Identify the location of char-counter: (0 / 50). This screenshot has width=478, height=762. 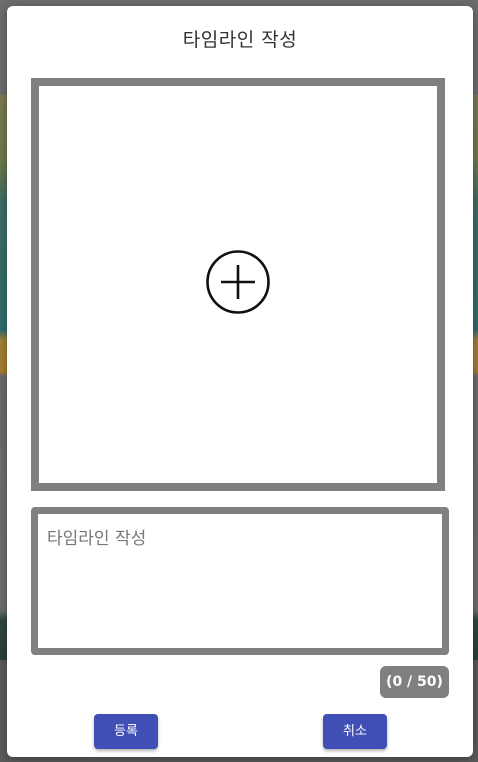
(414, 682).